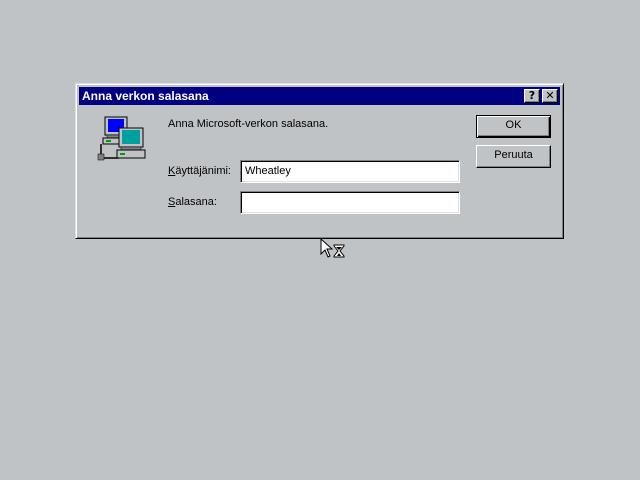  What do you see at coordinates (332, 248) in the screenshot?
I see `busy-arrow-hourglass-icon` at bounding box center [332, 248].